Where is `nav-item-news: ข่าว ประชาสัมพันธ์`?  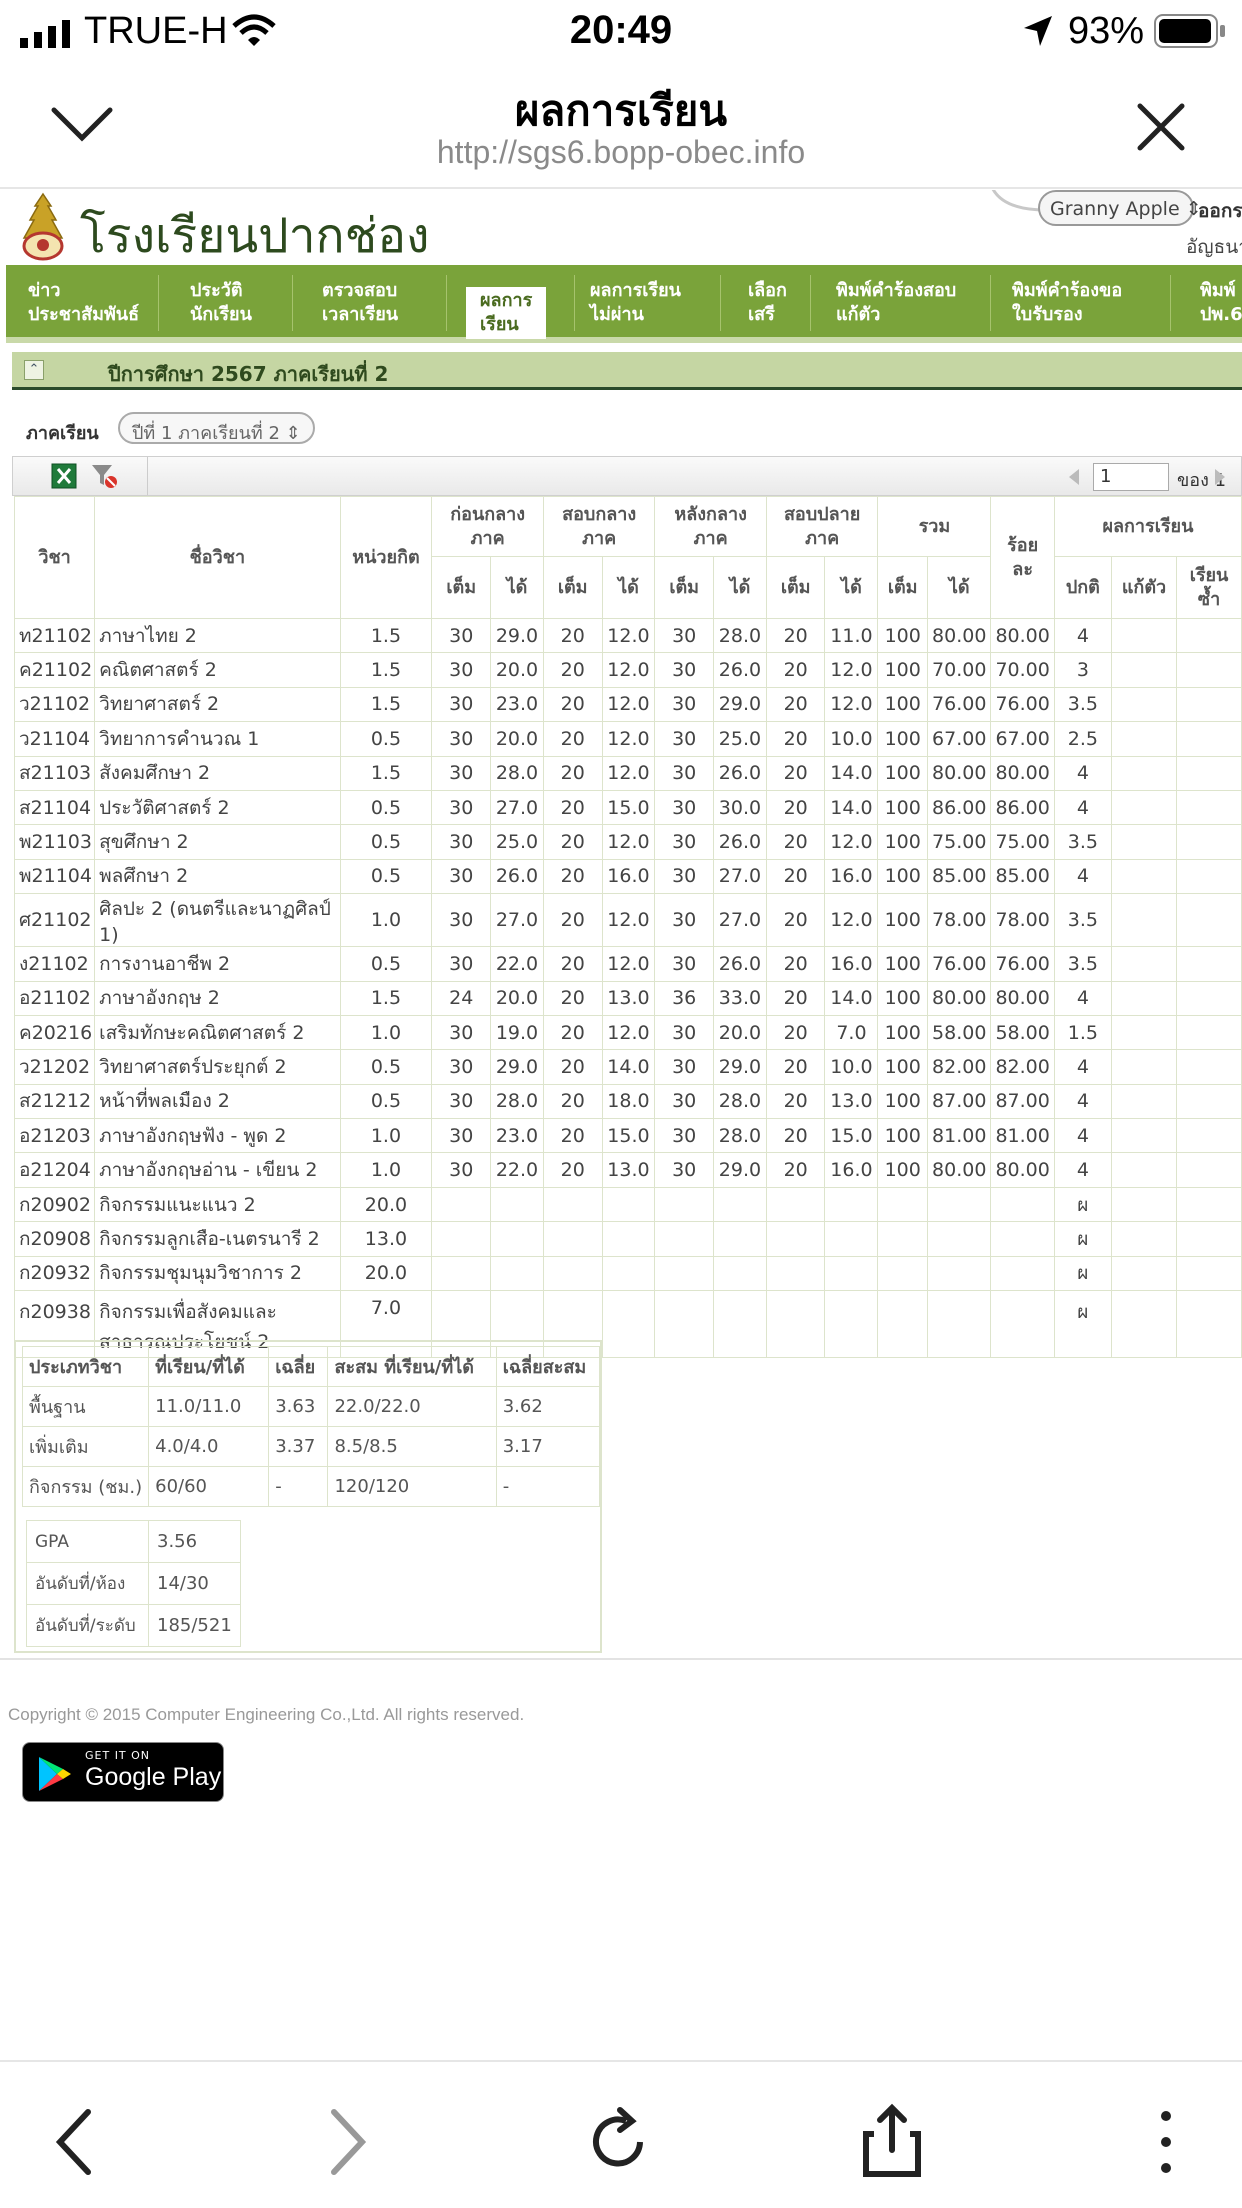 nav-item-news: ข่าว ประชาสัมพันธ์ is located at coordinates (83, 303).